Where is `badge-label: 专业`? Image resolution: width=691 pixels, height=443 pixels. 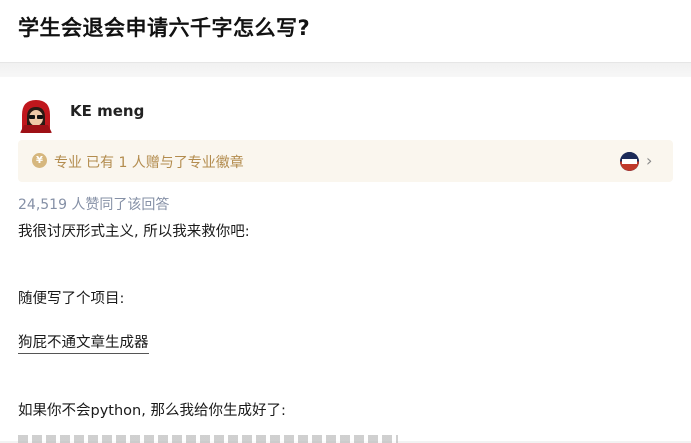
badge-label: 专业 is located at coordinates (68, 163).